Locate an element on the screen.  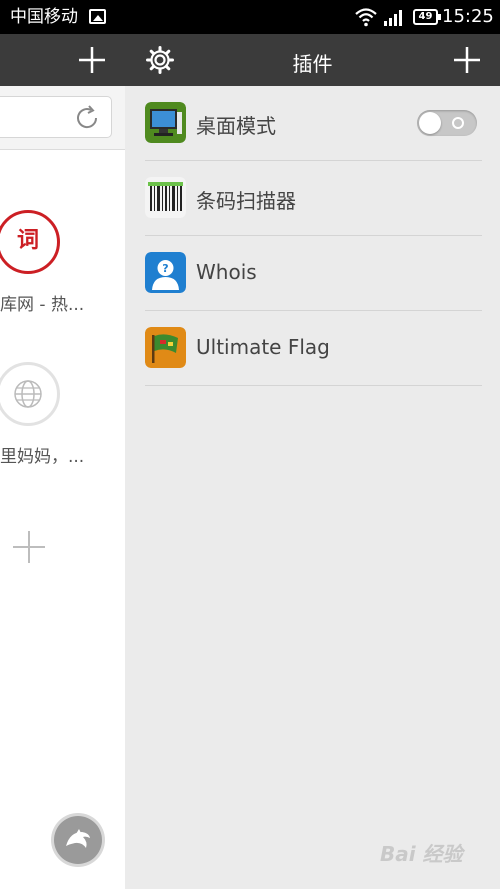
plugin-item-barcode-scanner: 条码扫描器 is located at coordinates (313, 198).